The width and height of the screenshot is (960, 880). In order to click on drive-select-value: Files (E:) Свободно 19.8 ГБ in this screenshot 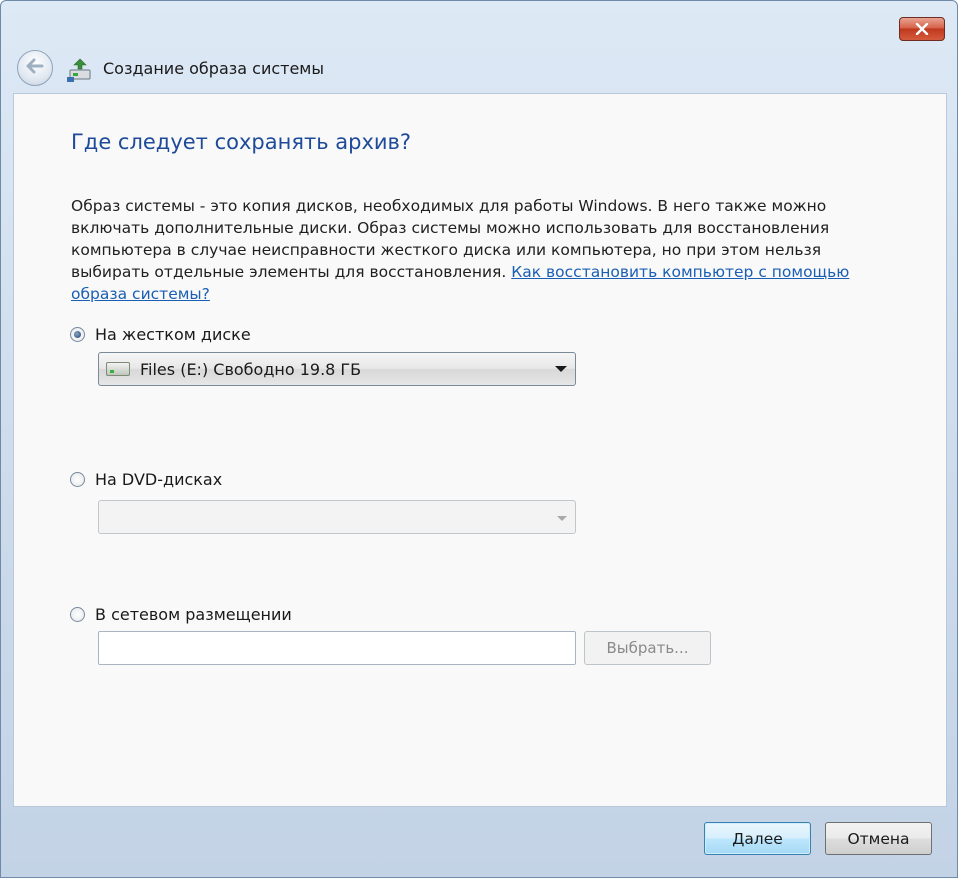, I will do `click(251, 369)`.